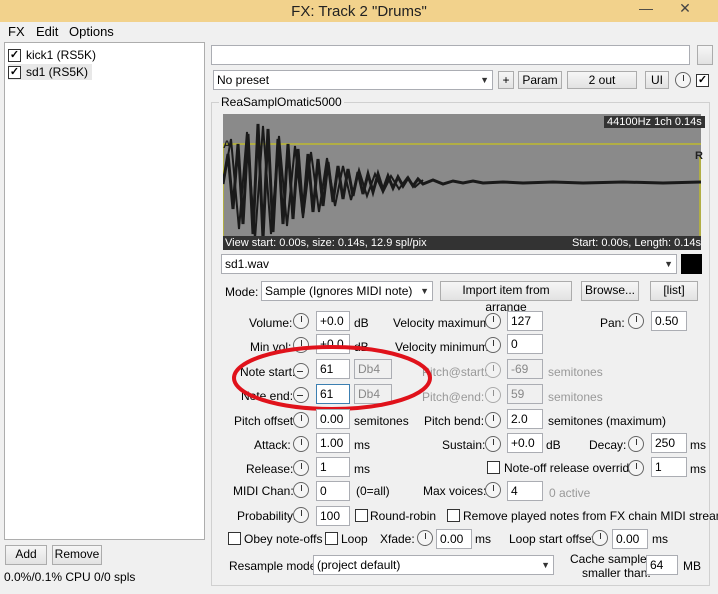  Describe the element at coordinates (47, 31) in the screenshot. I see `menu-edit: Edit` at that location.